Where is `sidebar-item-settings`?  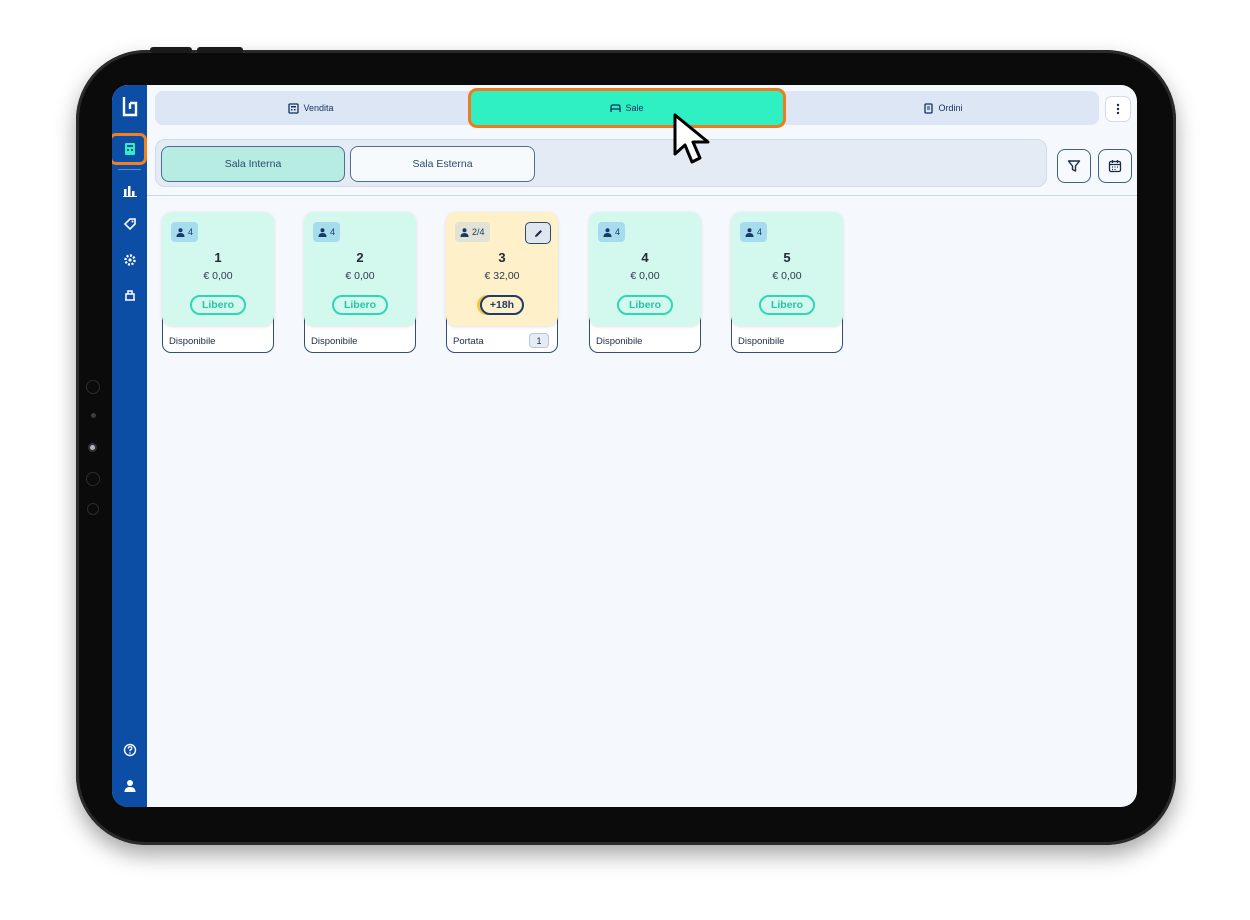 sidebar-item-settings is located at coordinates (129, 260).